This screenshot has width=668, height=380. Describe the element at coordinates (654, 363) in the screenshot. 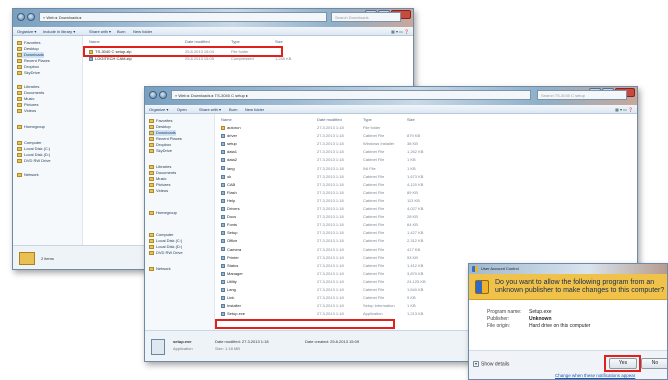

I see `no-button: No` at that location.